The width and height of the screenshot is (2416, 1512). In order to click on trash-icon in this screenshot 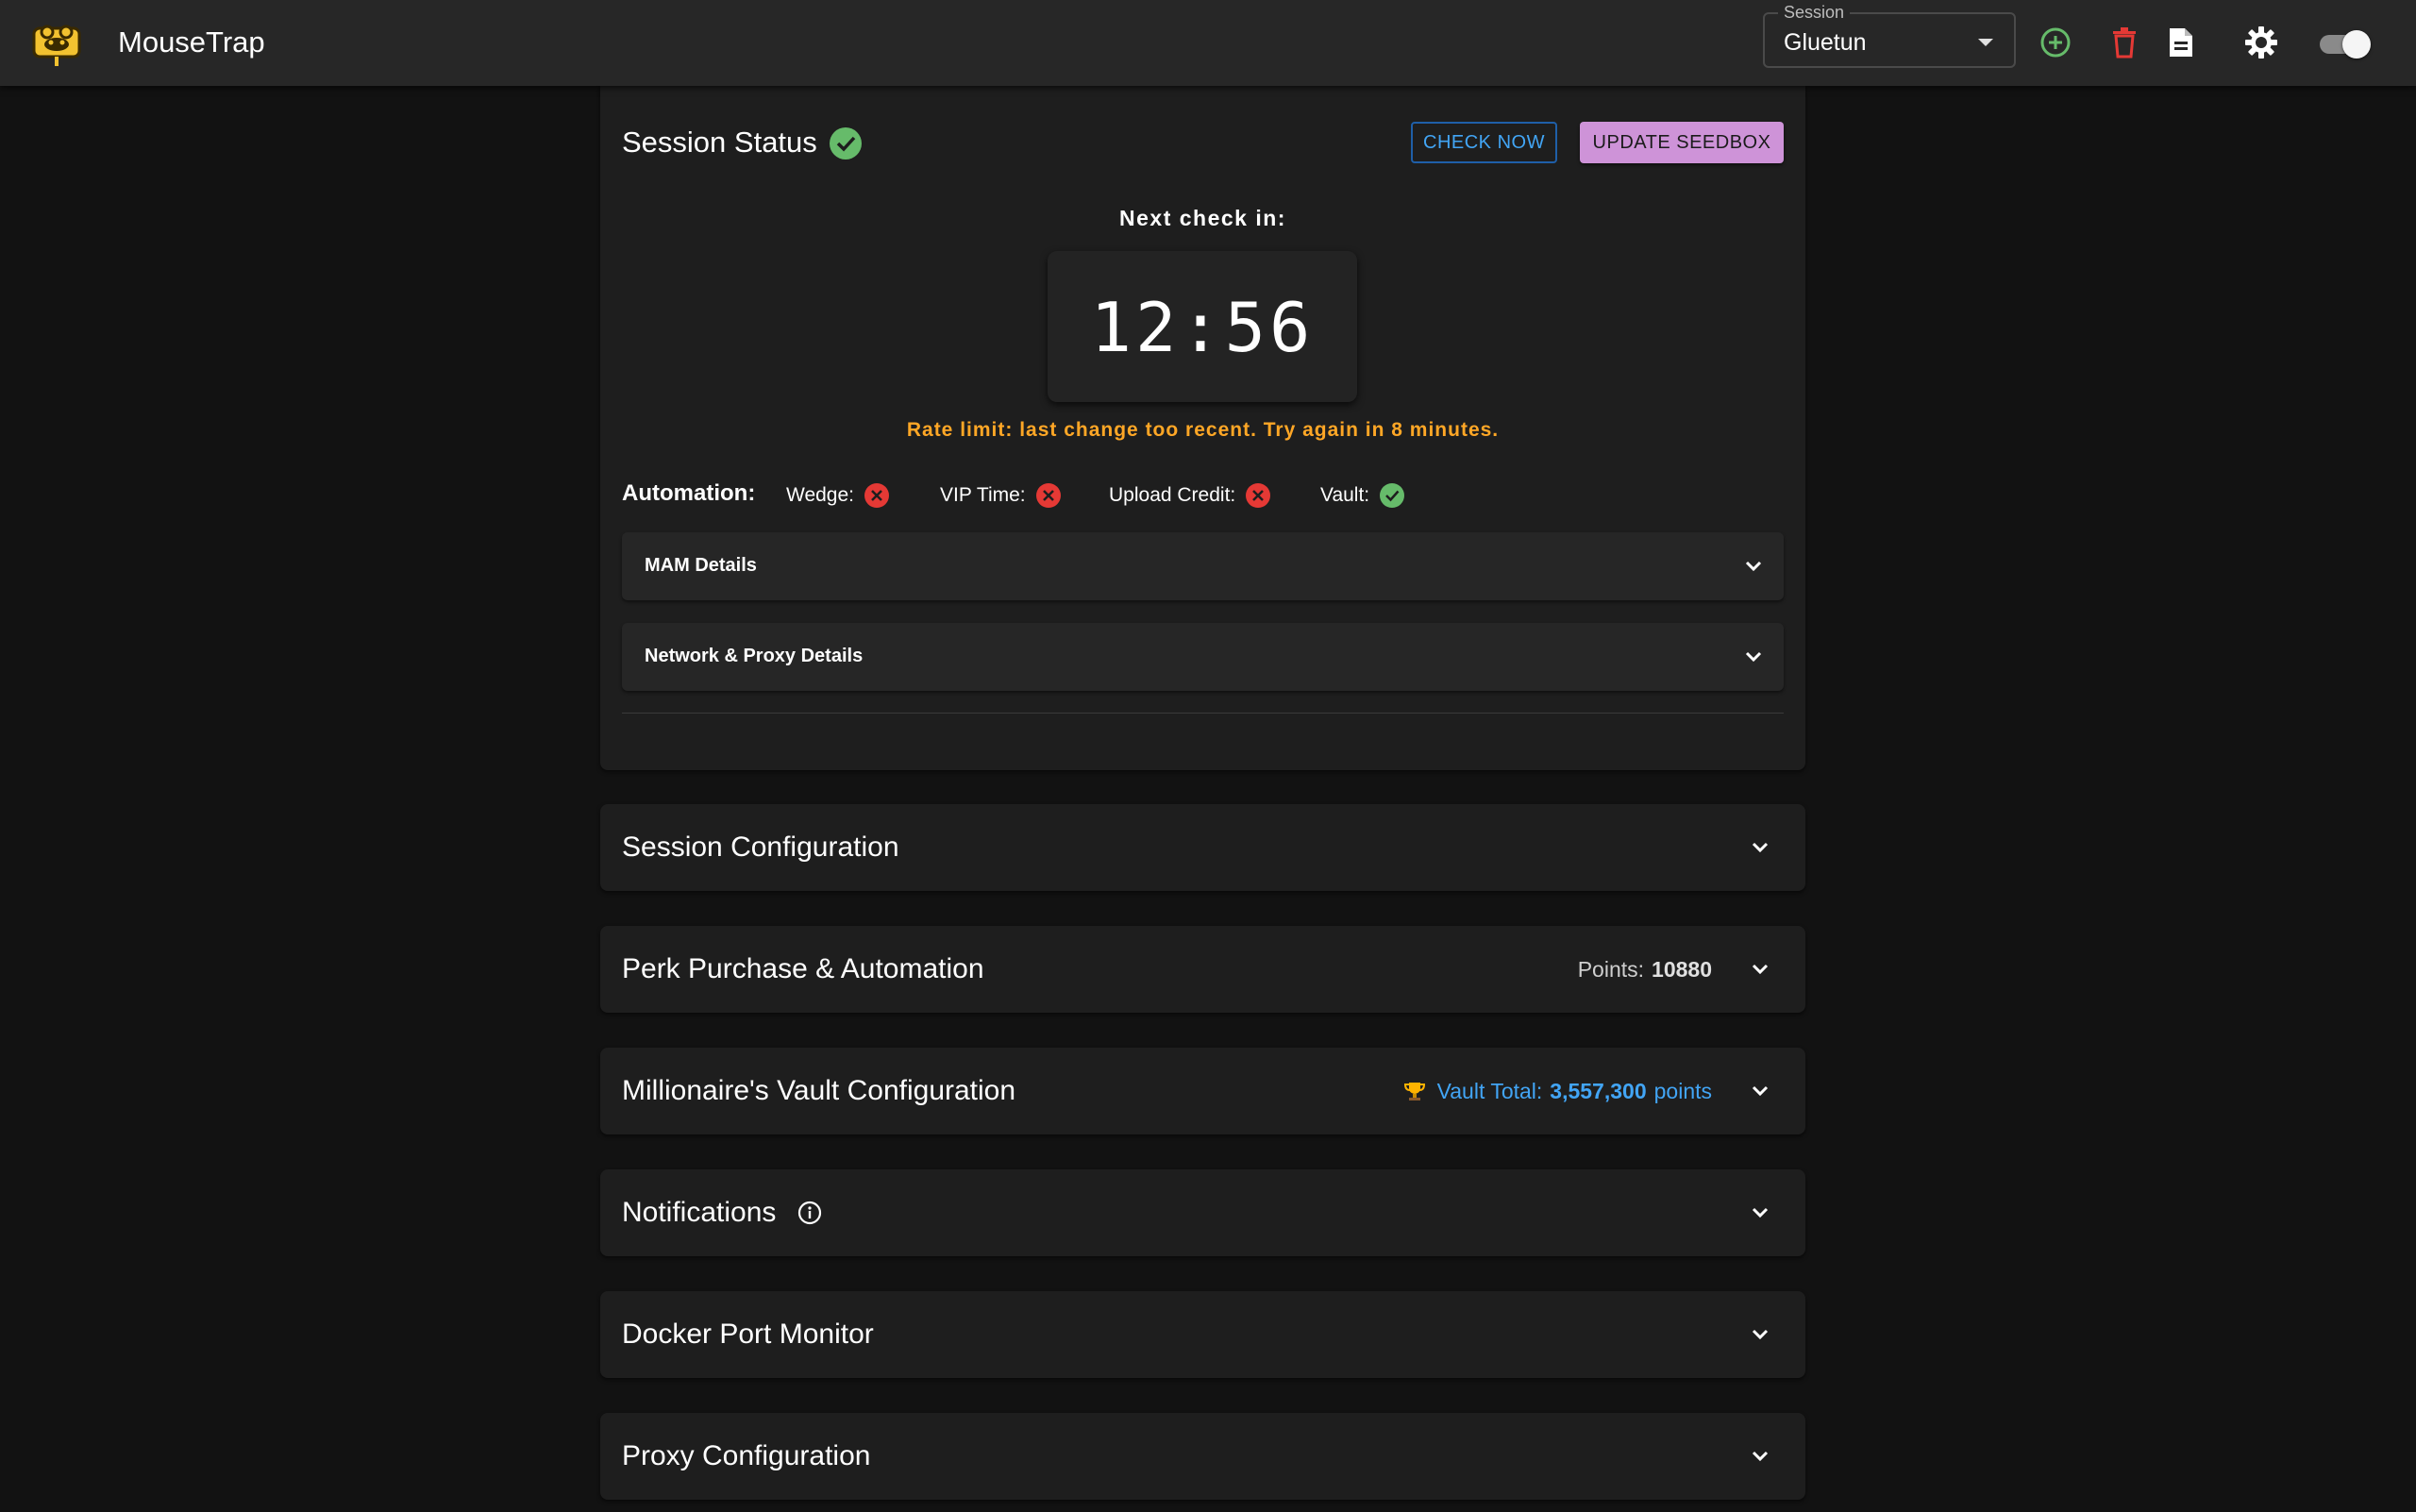, I will do `click(2124, 43)`.